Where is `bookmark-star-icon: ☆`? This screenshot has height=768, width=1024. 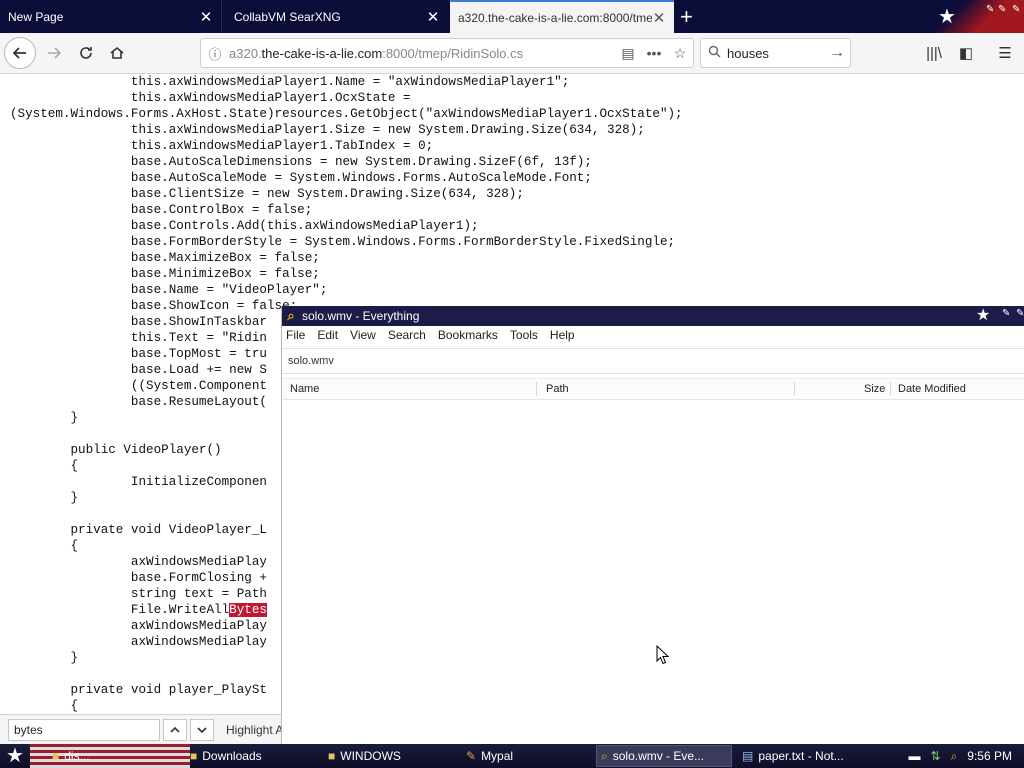
bookmark-star-icon: ☆ is located at coordinates (680, 53).